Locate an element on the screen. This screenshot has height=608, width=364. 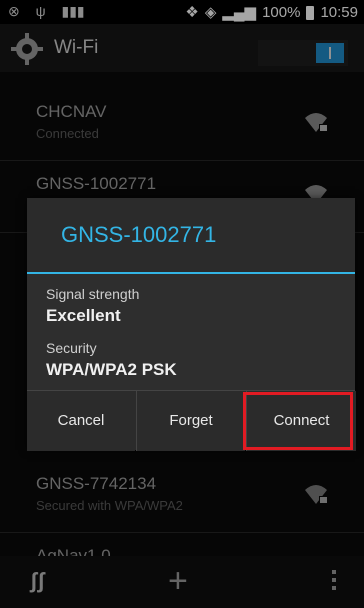
forget-button: Forget is located at coordinates (190, 421).